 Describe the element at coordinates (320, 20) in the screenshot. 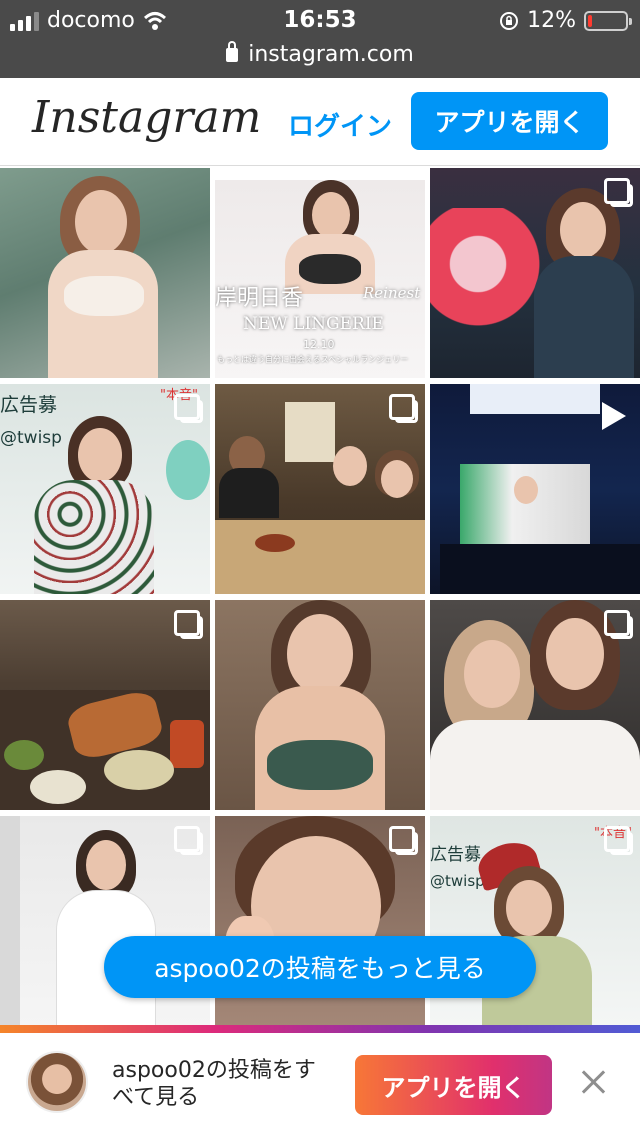

I see `status-bar: docomo 16:53 12%` at that location.